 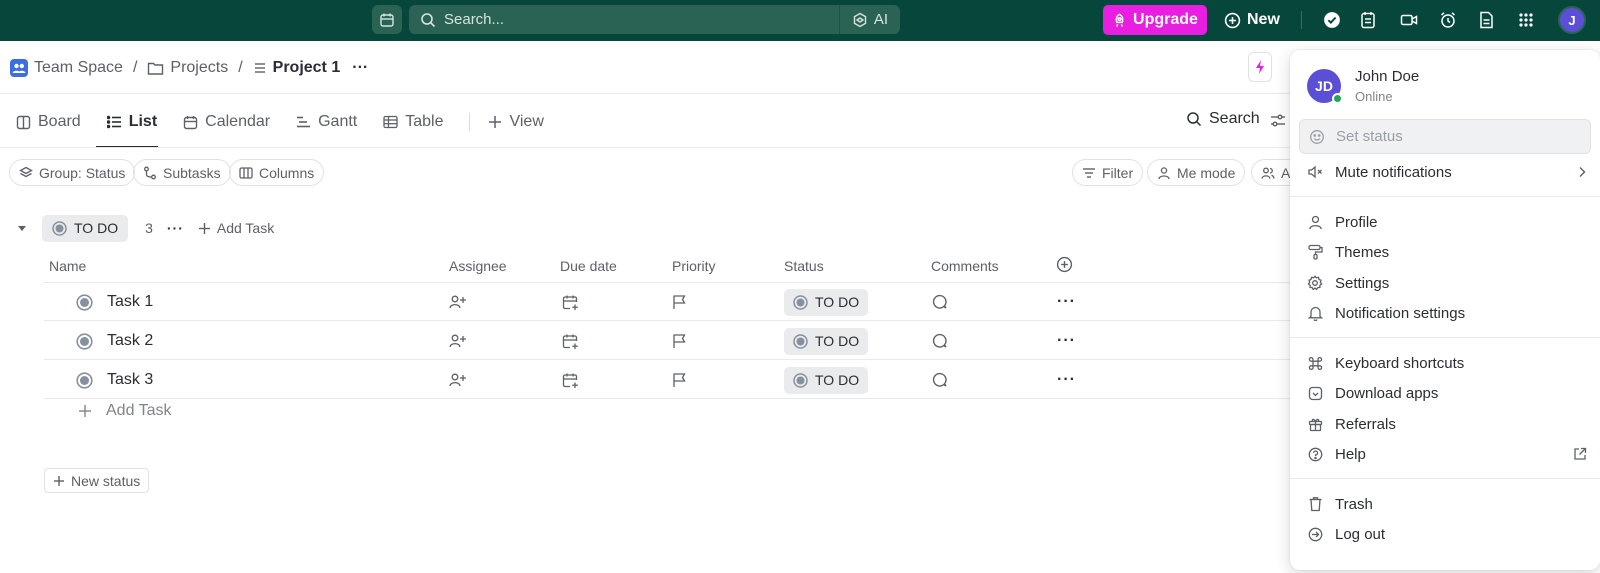 What do you see at coordinates (1486, 20) in the screenshot?
I see `docs-button` at bounding box center [1486, 20].